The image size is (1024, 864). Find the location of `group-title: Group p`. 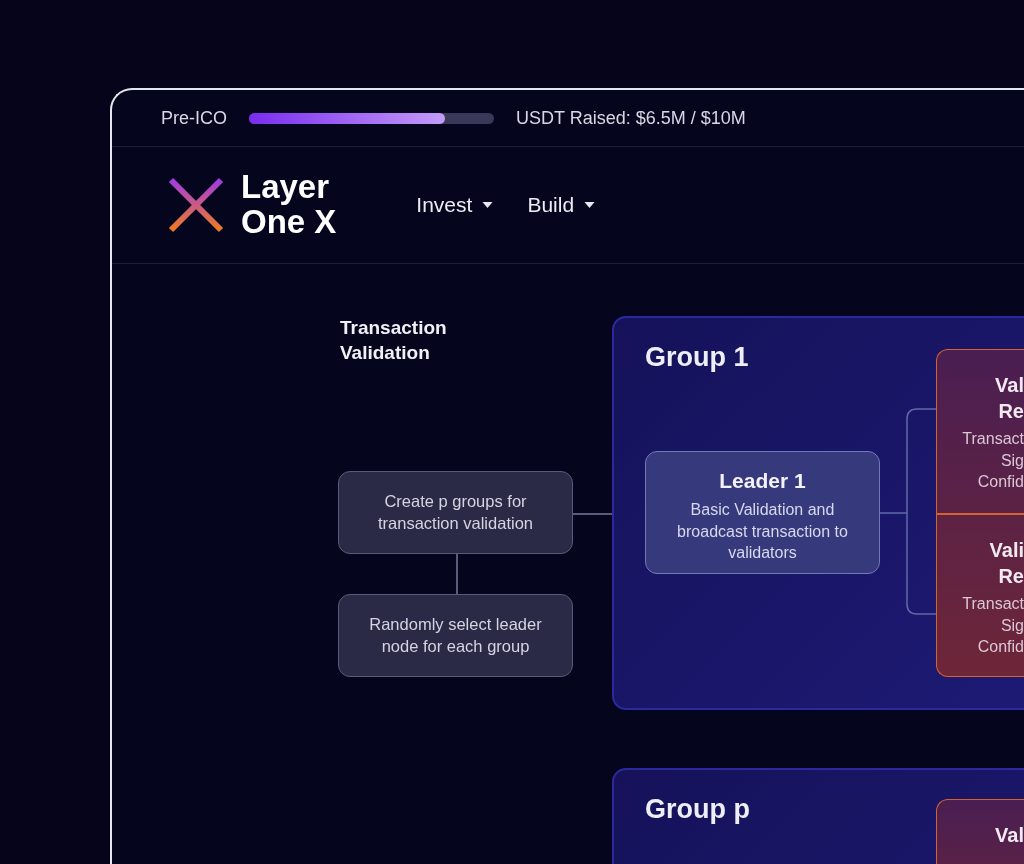

group-title: Group p is located at coordinates (697, 809).